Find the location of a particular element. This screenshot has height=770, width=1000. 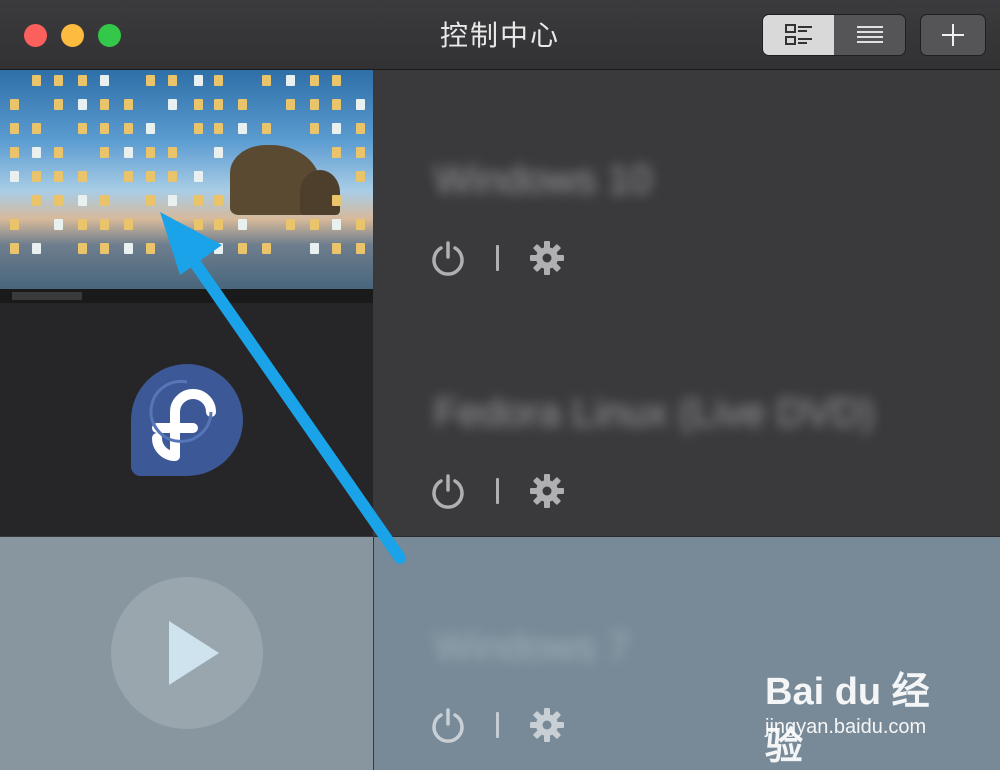

vm-name: Windows 7 is located at coordinates (532, 647).